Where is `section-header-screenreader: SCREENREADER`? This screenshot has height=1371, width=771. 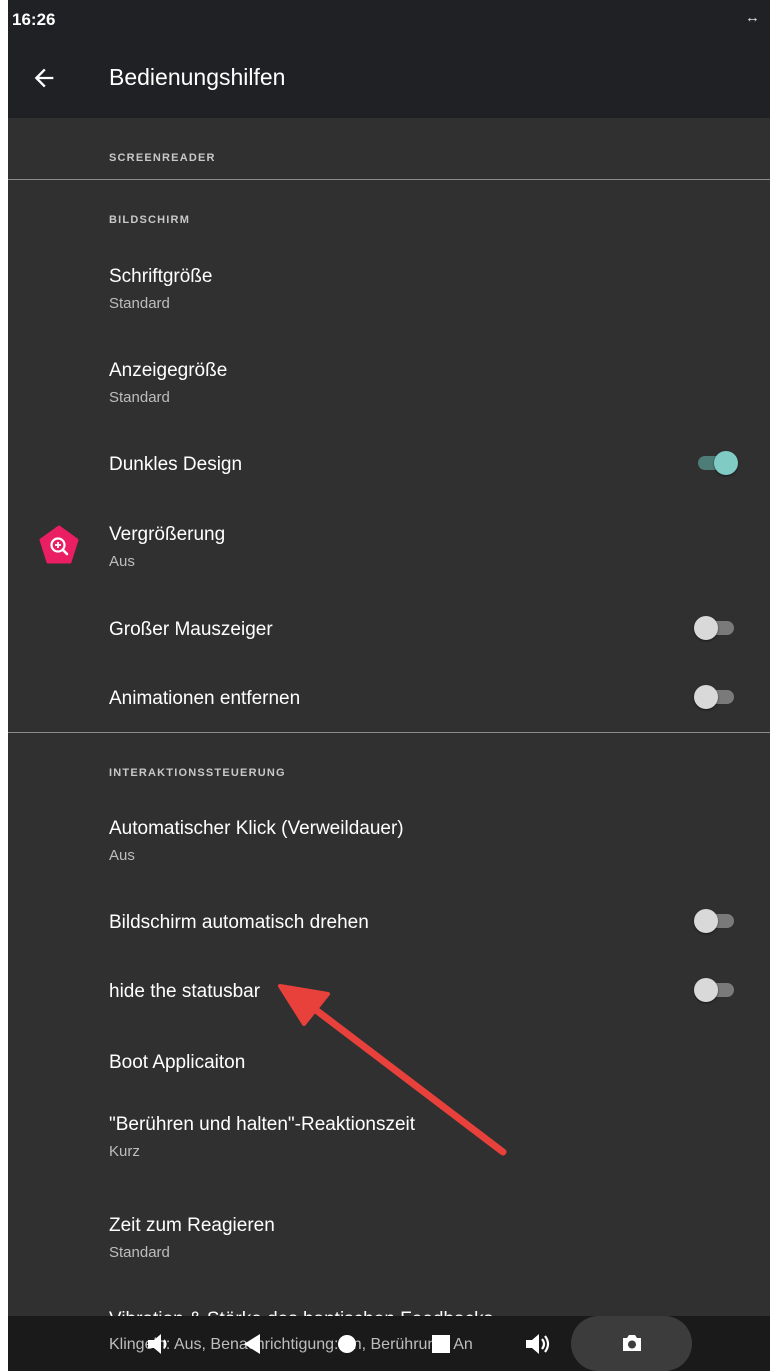 section-header-screenreader: SCREENREADER is located at coordinates (162, 158).